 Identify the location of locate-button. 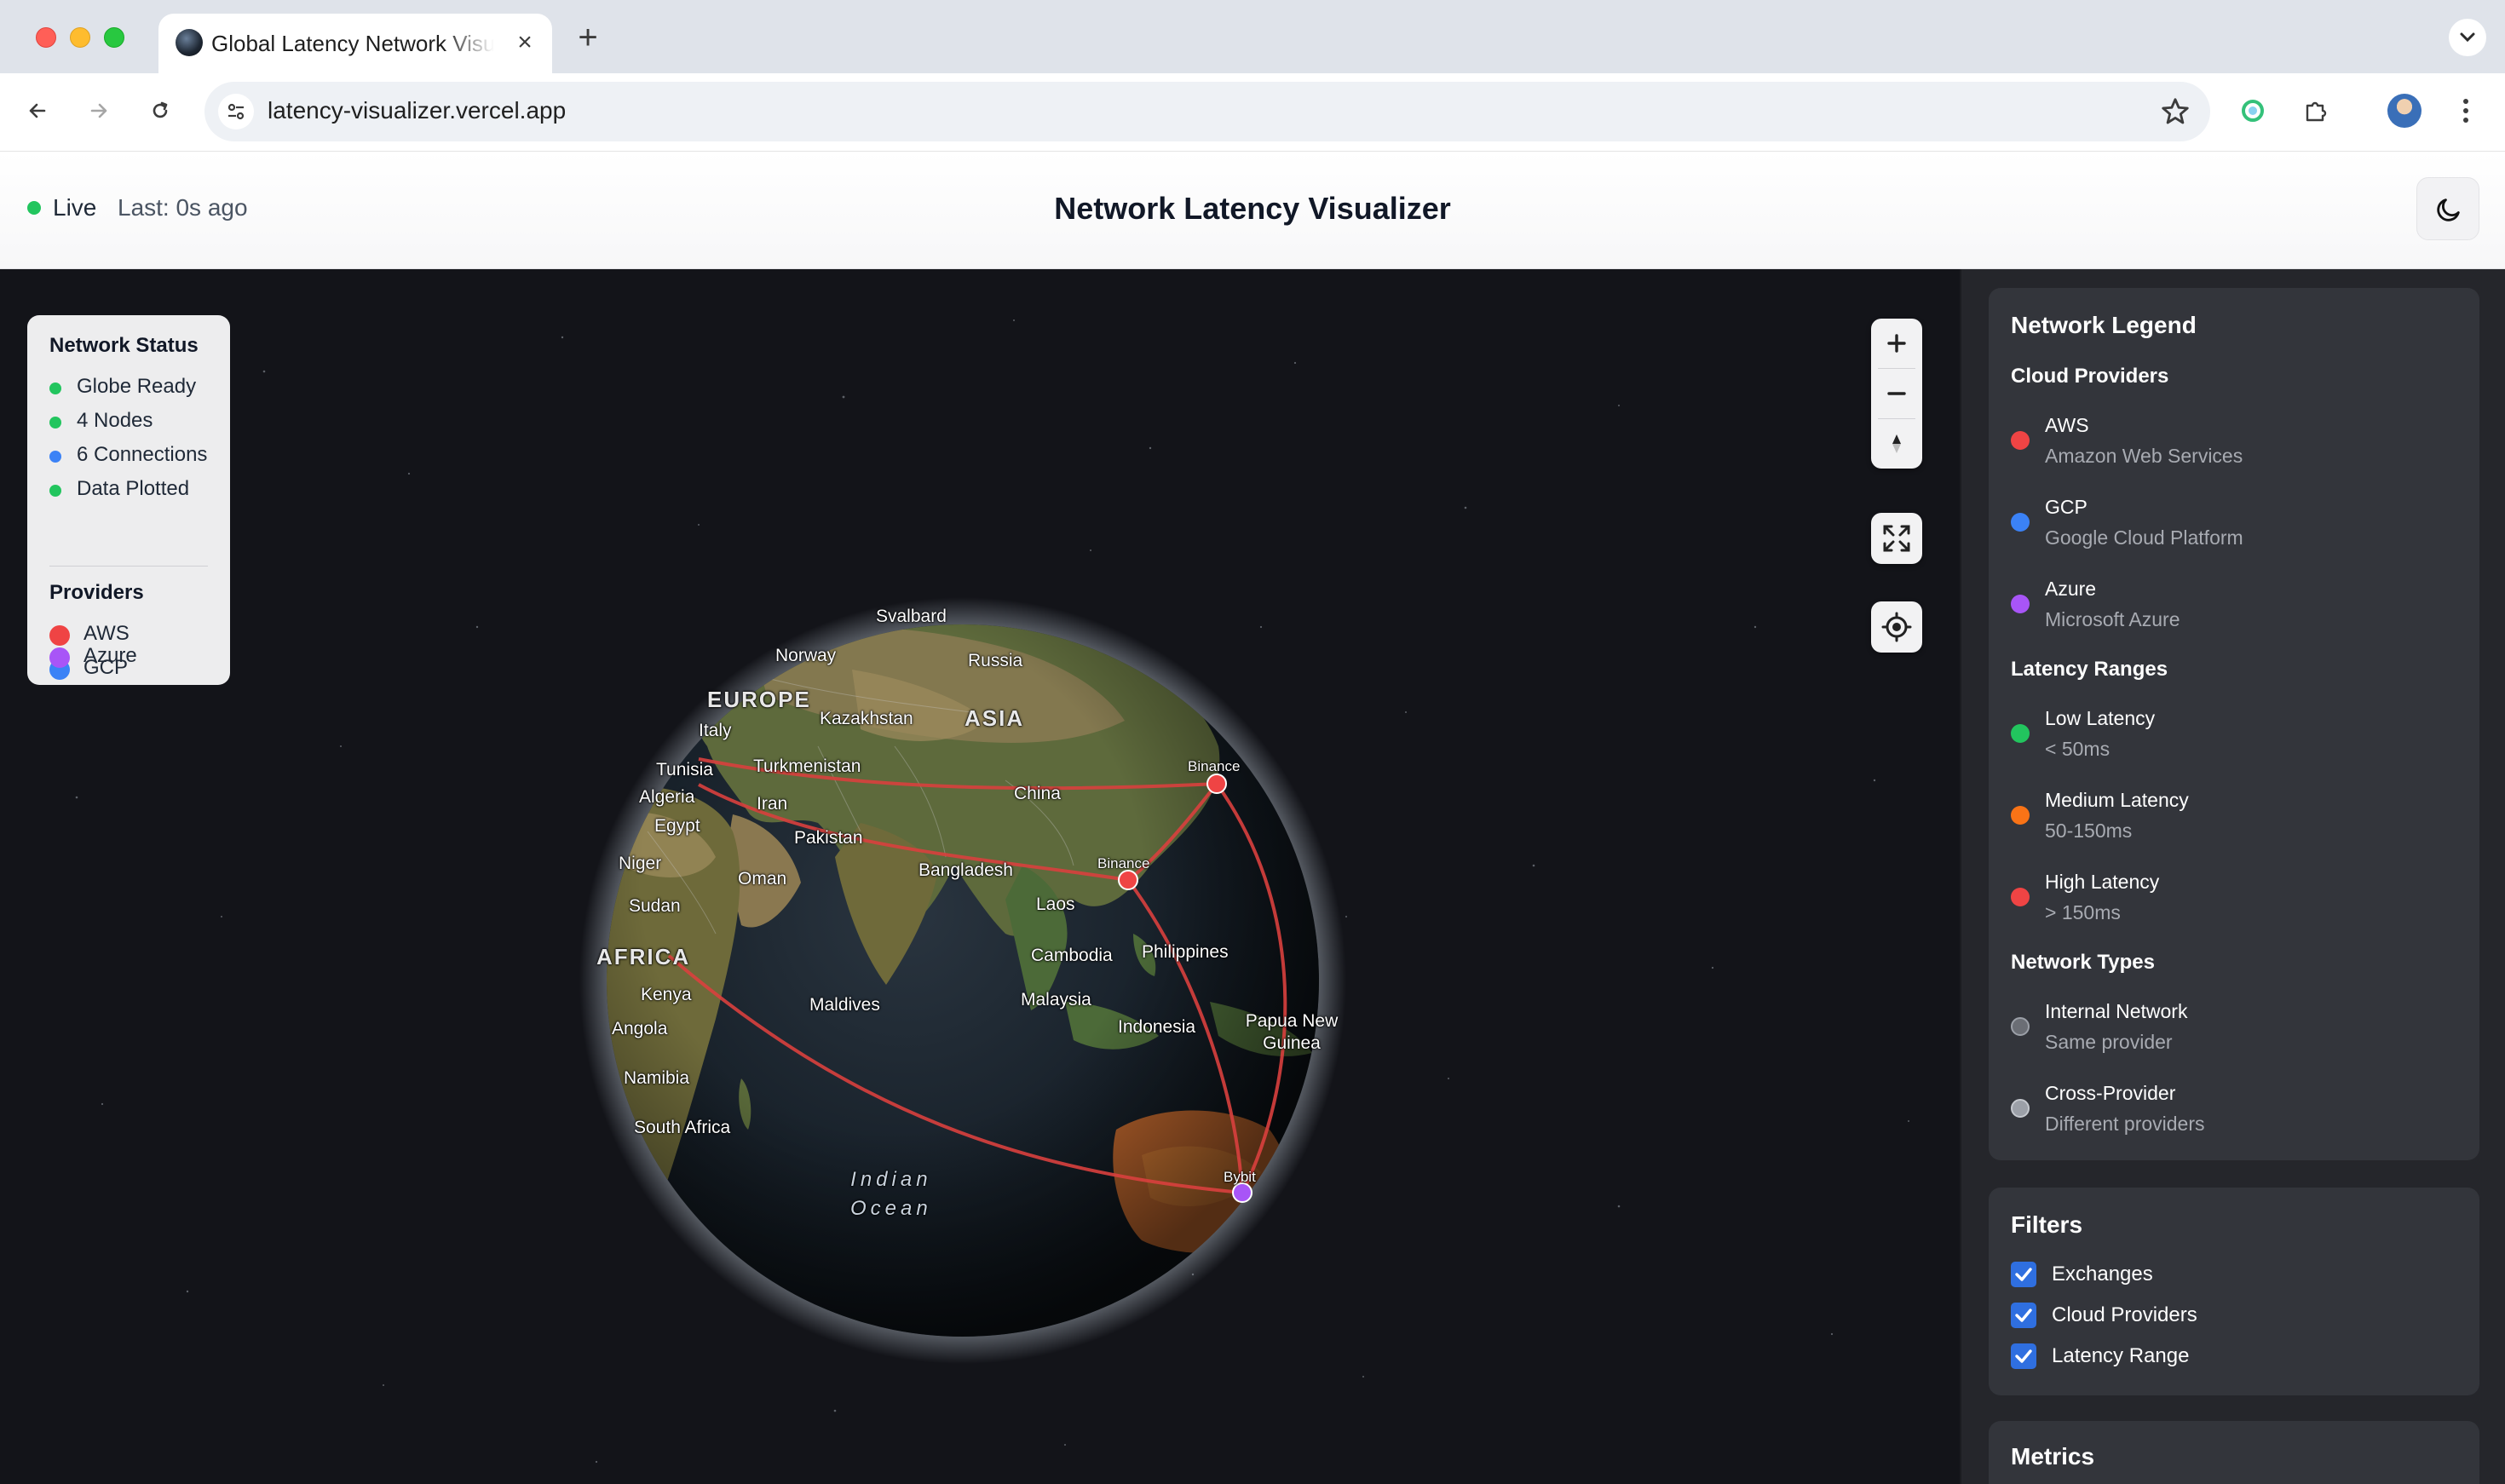
(1896, 627).